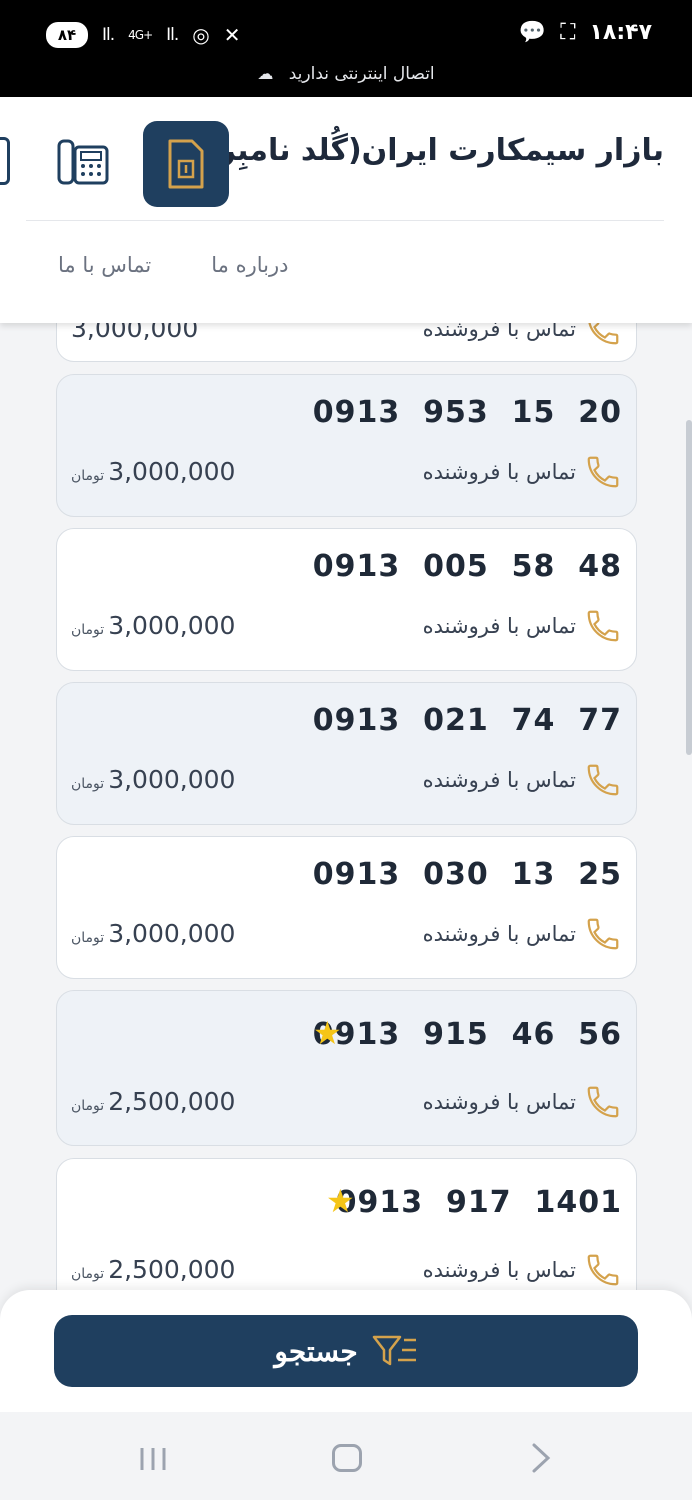 Image resolution: width=692 pixels, height=1500 pixels. I want to click on header-nav: درباره ما تماس با ما, so click(173, 265).